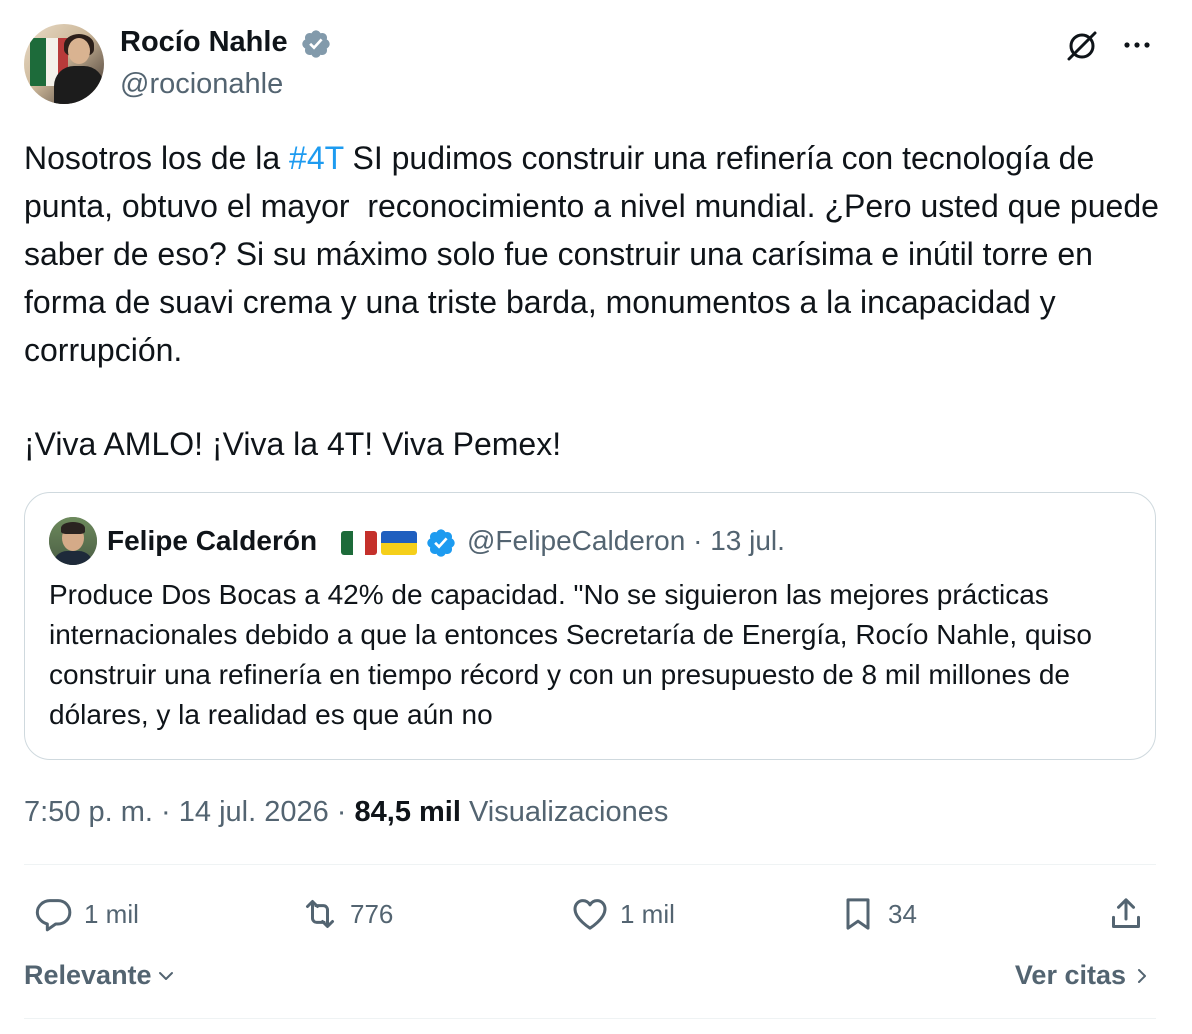 This screenshot has height=1034, width=1192. What do you see at coordinates (877, 914) in the screenshot?
I see `bookmark-button: 34` at bounding box center [877, 914].